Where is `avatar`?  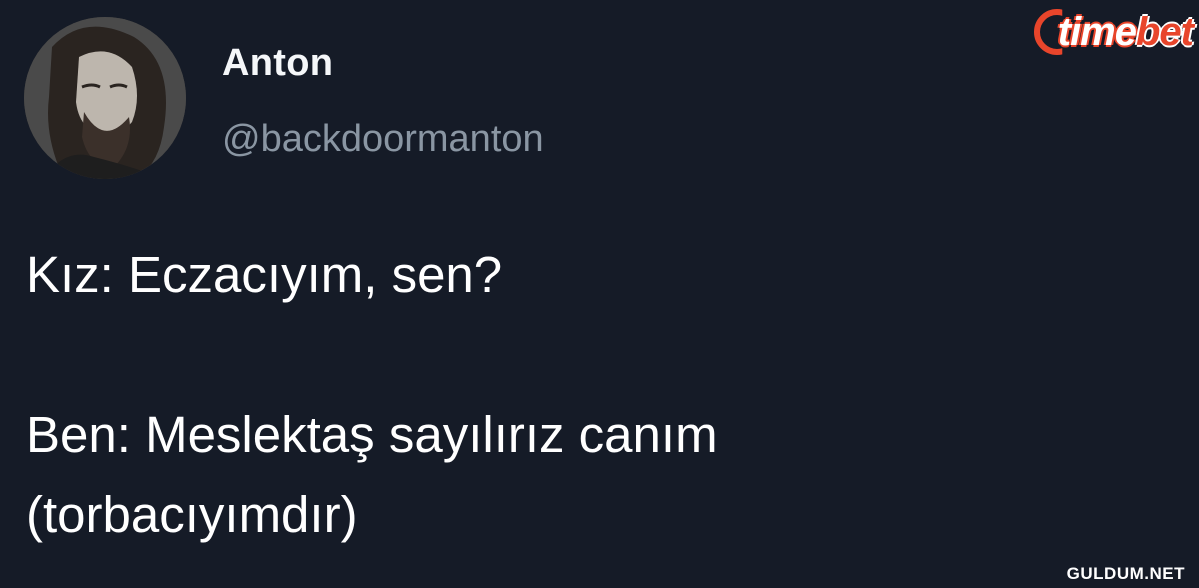
avatar is located at coordinates (105, 98).